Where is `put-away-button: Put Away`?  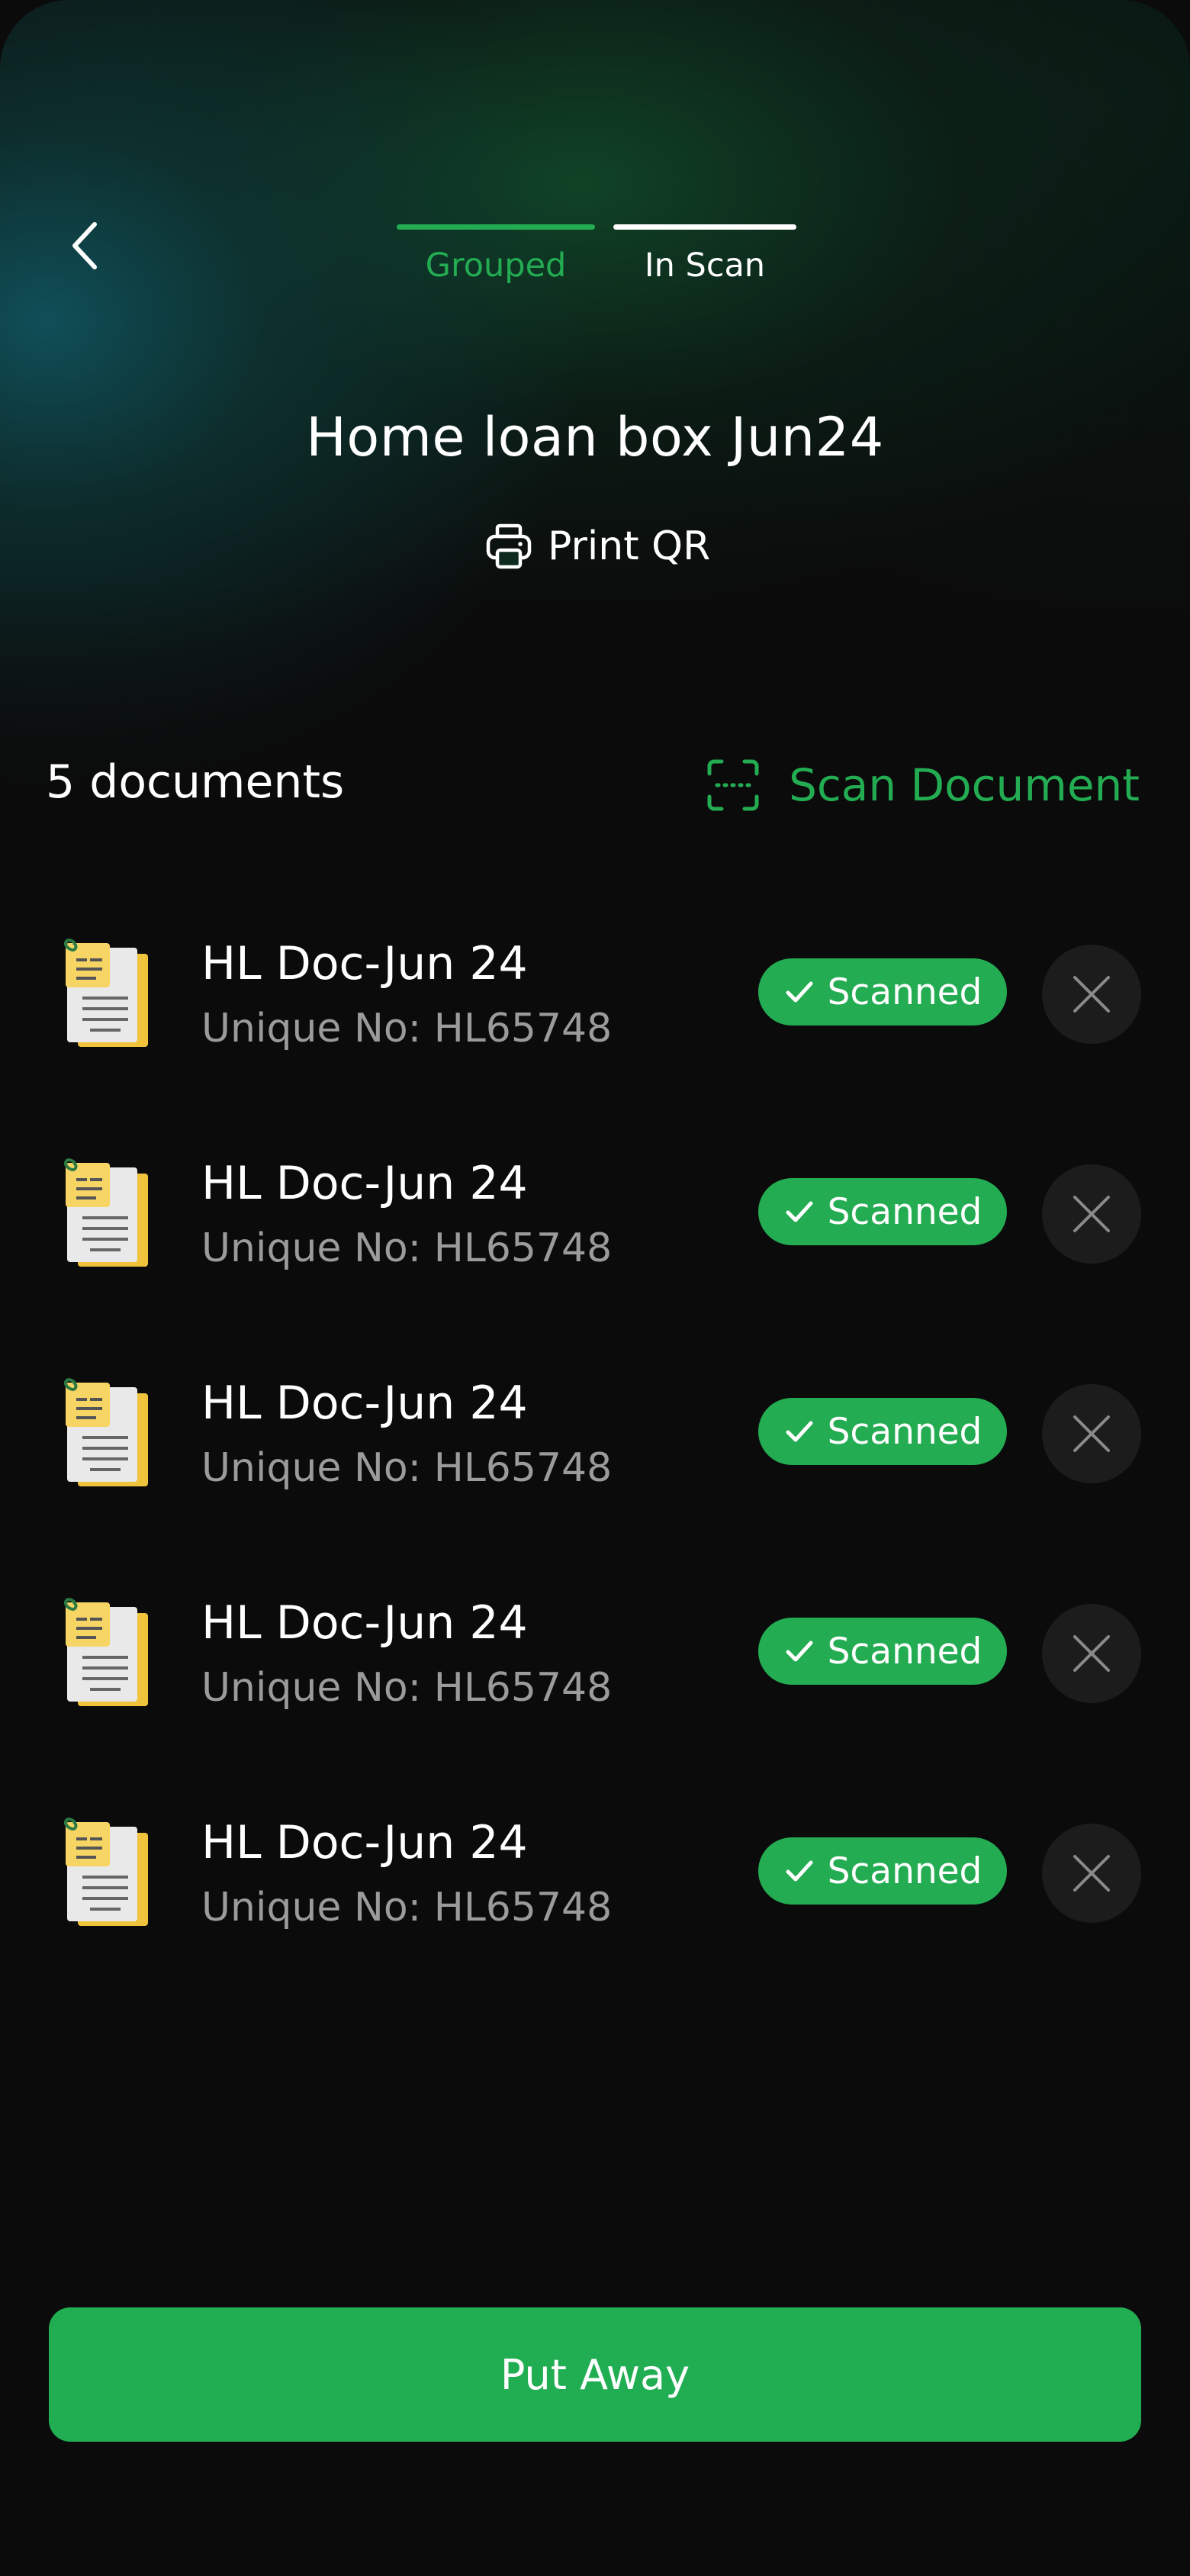
put-away-button: Put Away is located at coordinates (595, 2374).